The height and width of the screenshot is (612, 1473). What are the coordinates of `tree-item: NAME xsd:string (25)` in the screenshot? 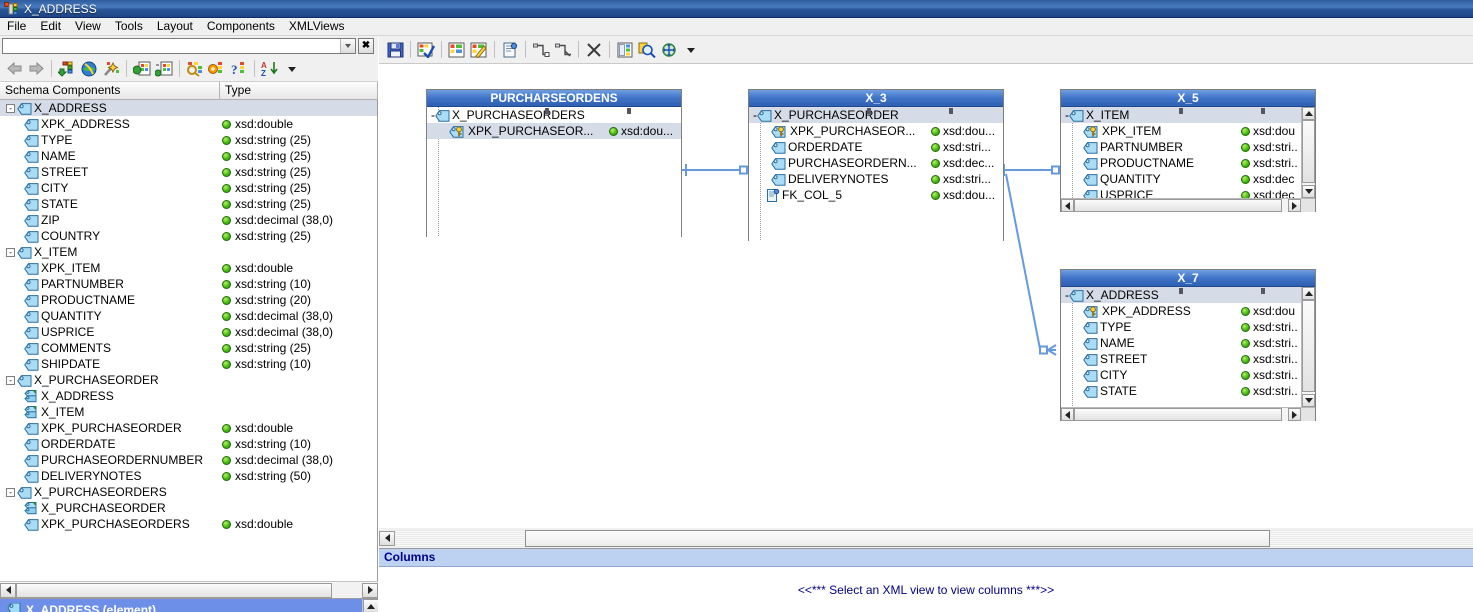 It's located at (188, 156).